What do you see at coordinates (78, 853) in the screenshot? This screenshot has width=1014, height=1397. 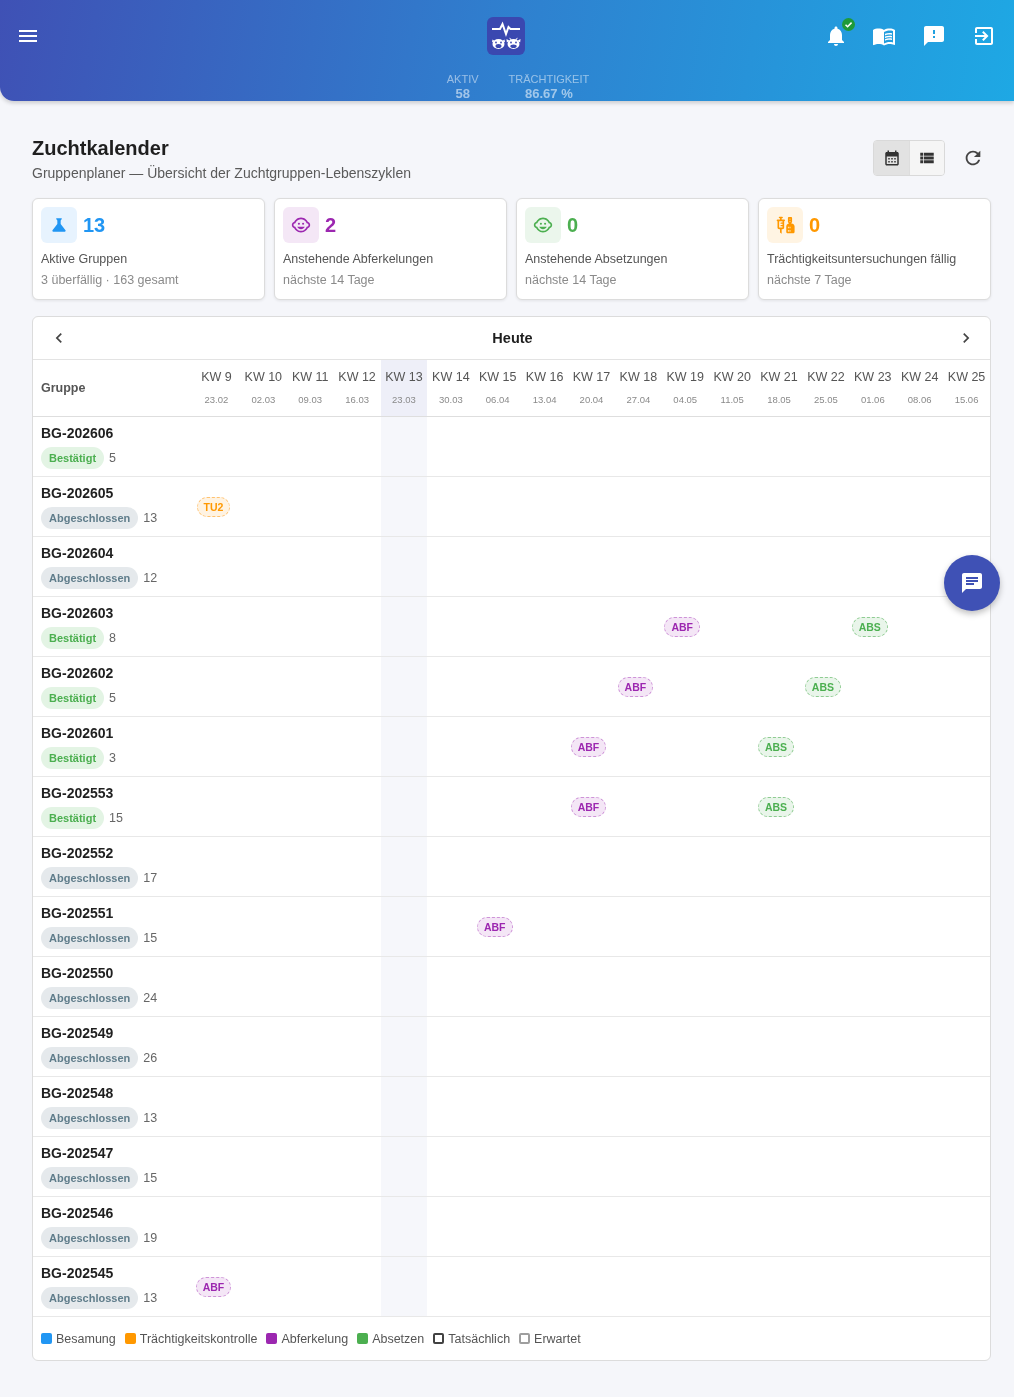 I see `group-name: BG-202552` at bounding box center [78, 853].